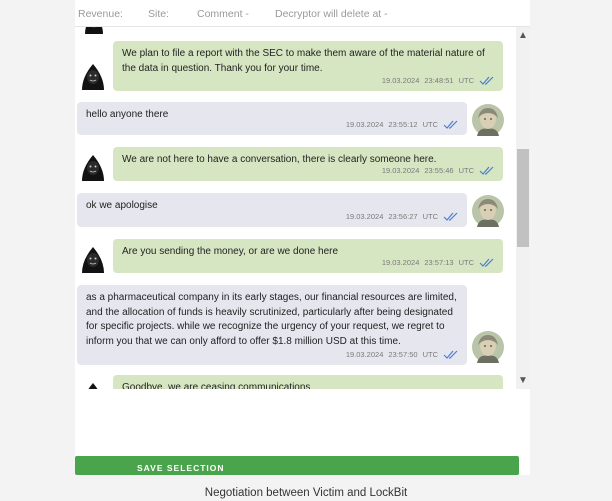 The image size is (612, 501). Describe the element at coordinates (223, 14) in the screenshot. I see `comment-label: Comment -` at that location.